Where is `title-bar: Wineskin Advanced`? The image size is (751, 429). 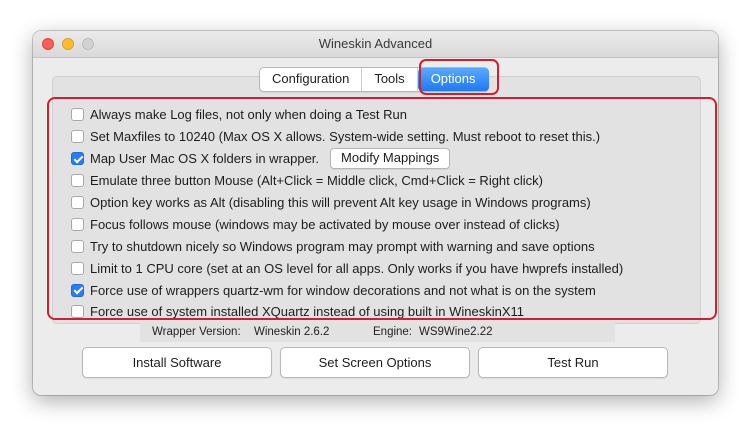 title-bar: Wineskin Advanced is located at coordinates (375, 44).